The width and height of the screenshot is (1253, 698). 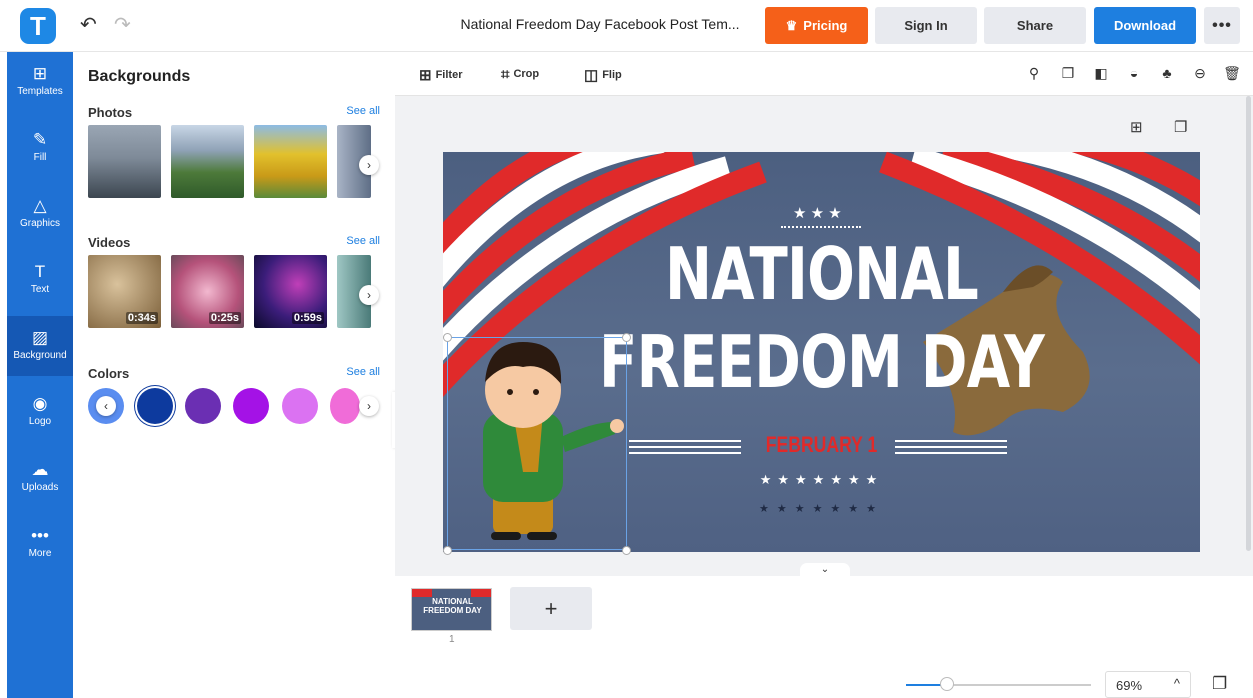 I want to click on sidebar-item-label: Uploads, so click(x=40, y=487).